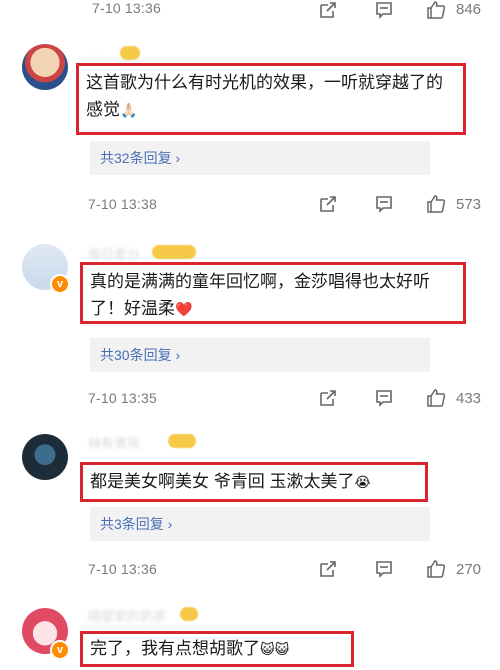 Image resolution: width=500 pixels, height=670 pixels. I want to click on comment-body: 这首歌为什么有时光机的效果，一听就穿越了的感觉, so click(264, 96).